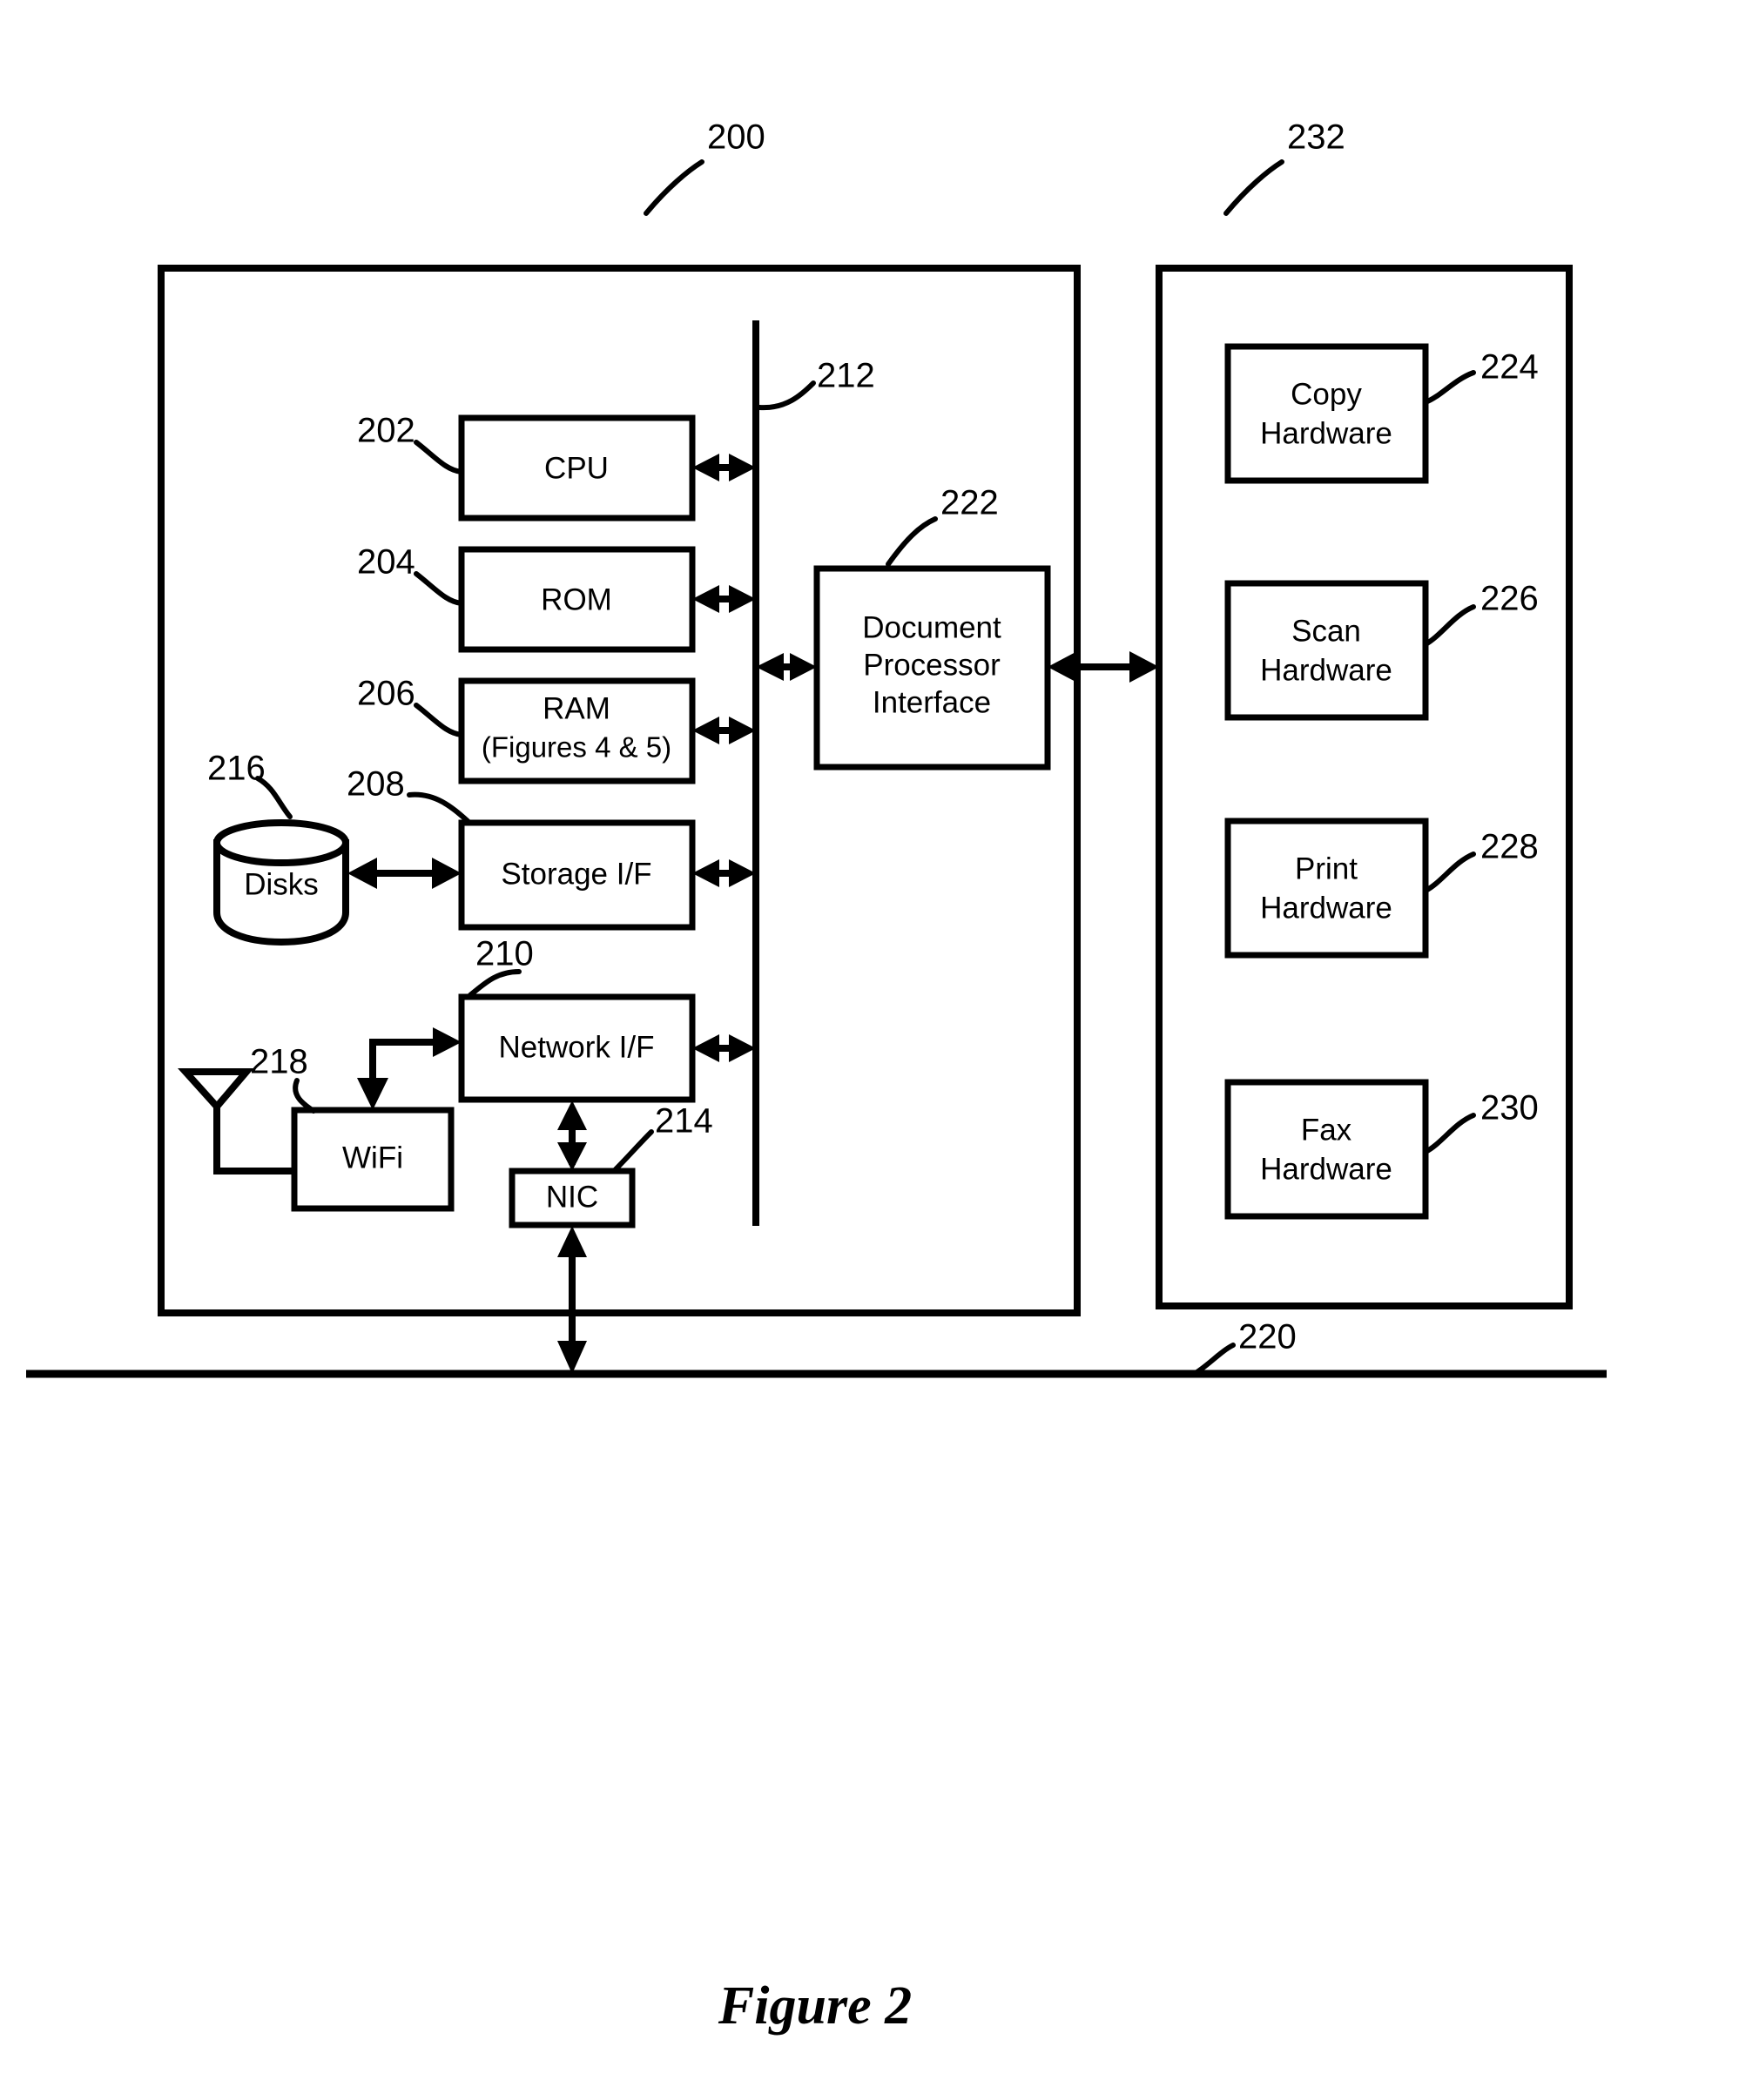 This screenshot has width=1739, height=2100. Describe the element at coordinates (1449, 625) in the screenshot. I see `ref-226-leader` at that location.